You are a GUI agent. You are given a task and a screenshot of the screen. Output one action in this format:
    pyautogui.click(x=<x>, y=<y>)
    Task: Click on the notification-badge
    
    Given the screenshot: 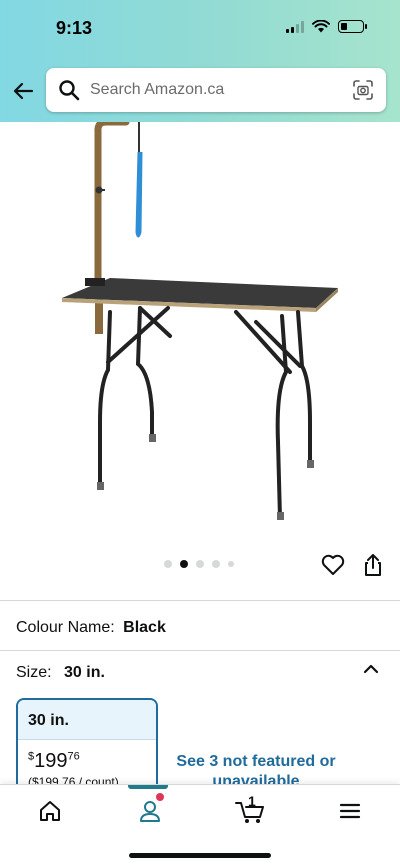 What is the action you would take?
    pyautogui.click(x=160, y=797)
    